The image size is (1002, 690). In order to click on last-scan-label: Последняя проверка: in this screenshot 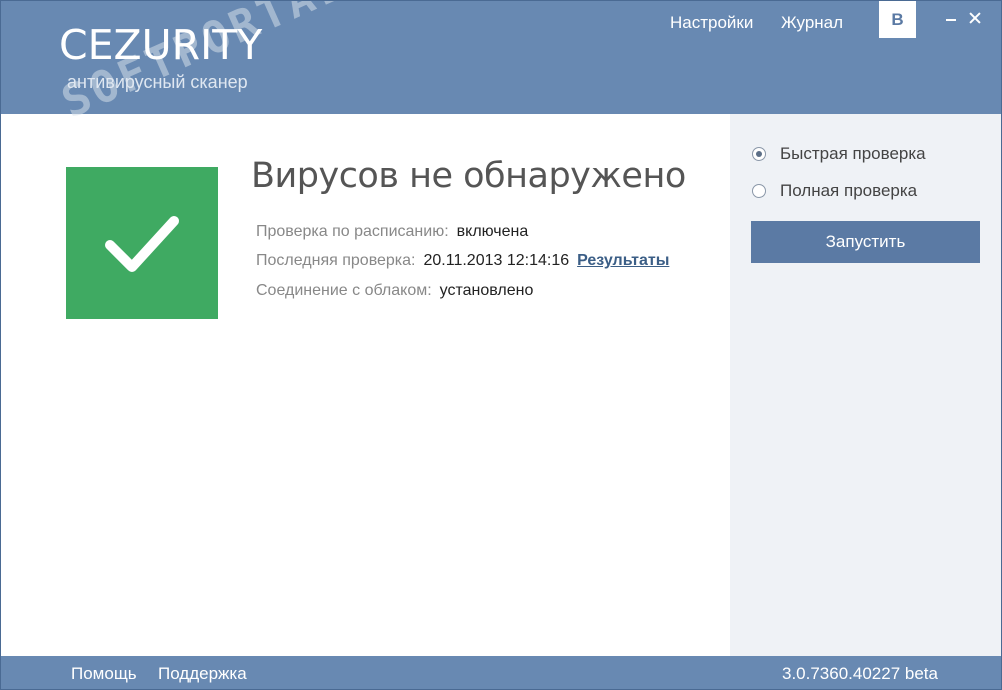, I will do `click(336, 260)`.